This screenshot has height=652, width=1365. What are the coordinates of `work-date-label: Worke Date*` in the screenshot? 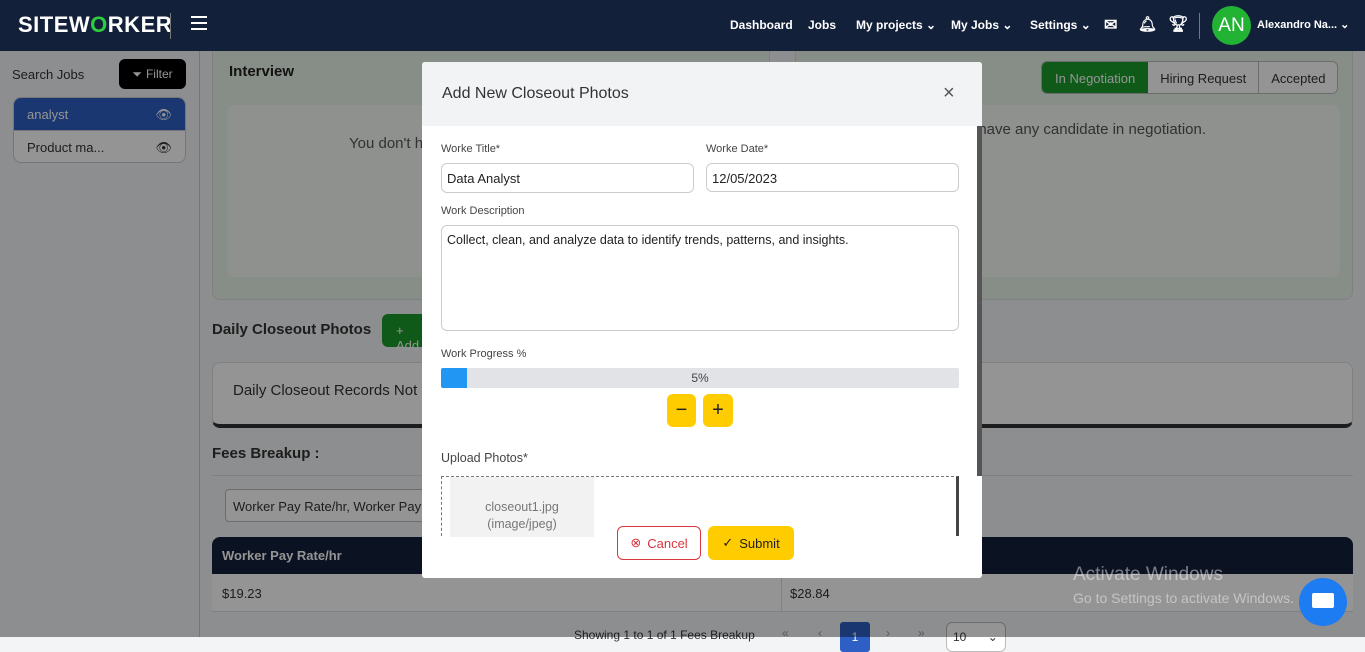 It's located at (737, 149).